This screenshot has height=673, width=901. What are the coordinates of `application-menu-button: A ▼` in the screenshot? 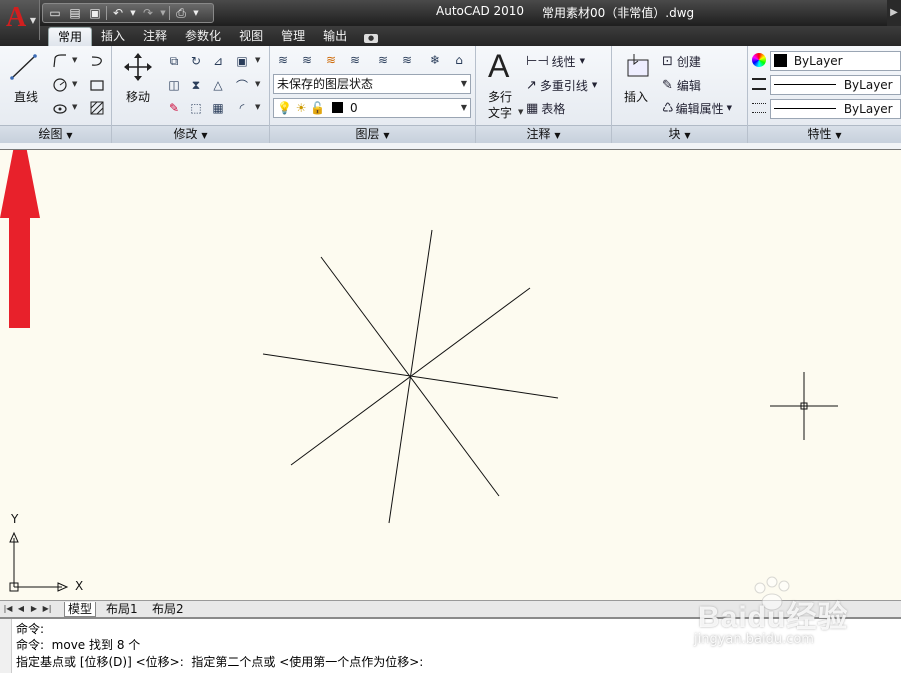 It's located at (20, 20).